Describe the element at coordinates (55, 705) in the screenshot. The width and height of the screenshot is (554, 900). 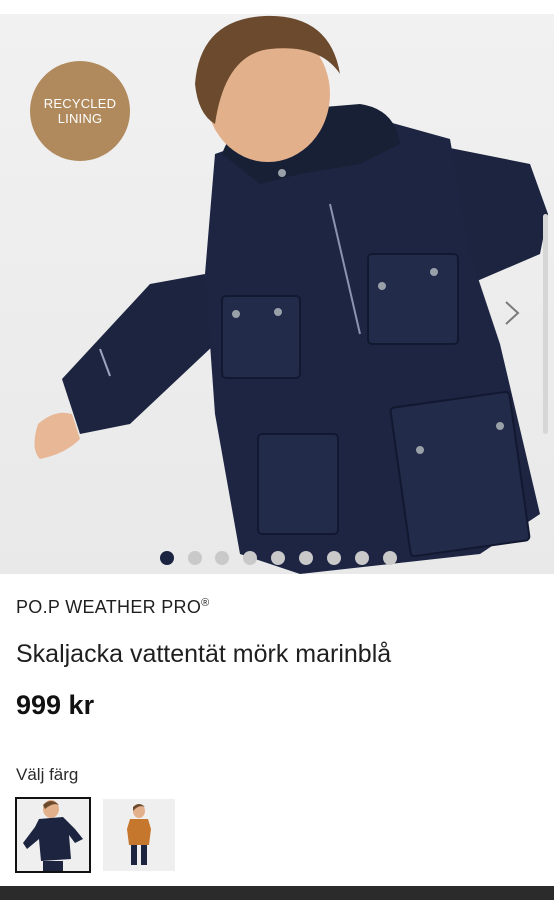
I see `product-price: 999 kr` at that location.